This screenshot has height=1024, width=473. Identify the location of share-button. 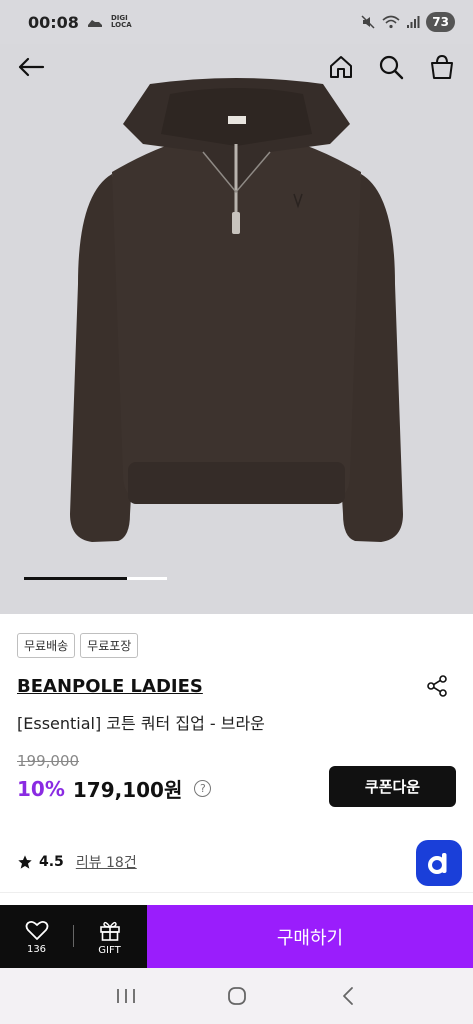
(437, 686).